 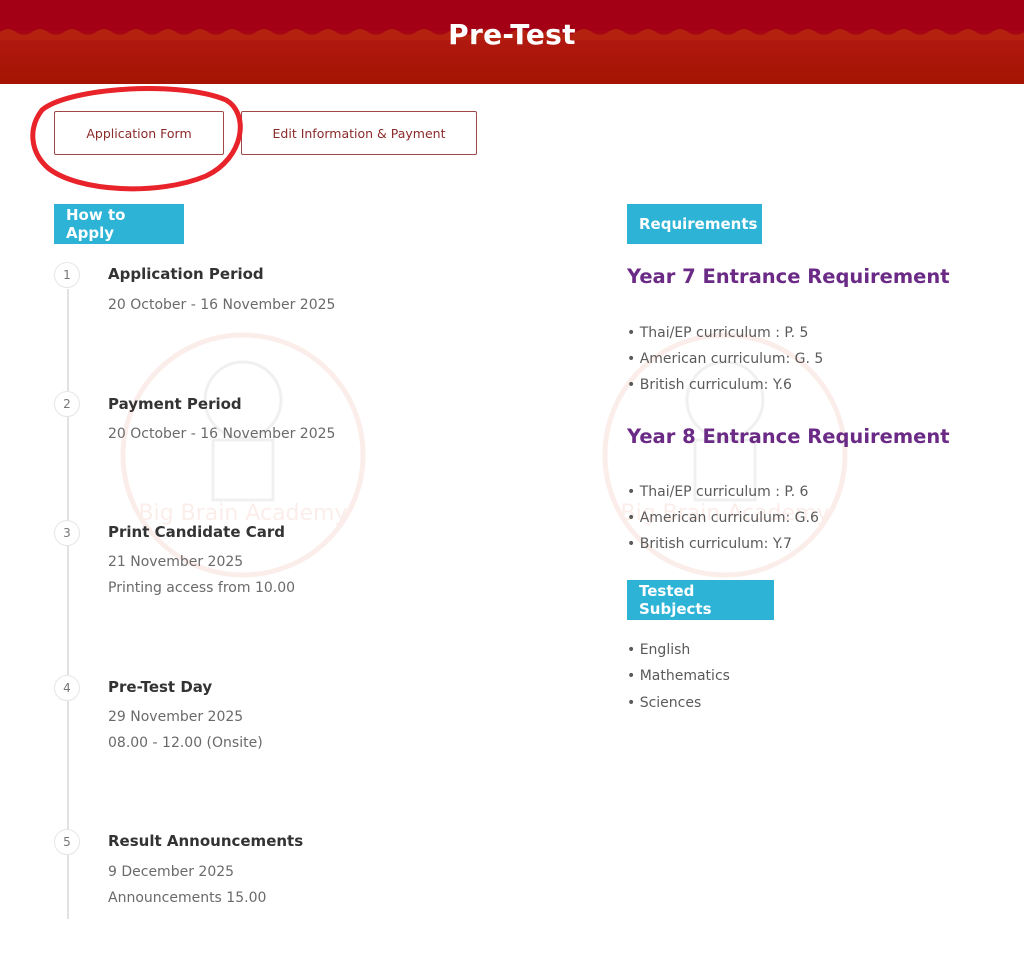 What do you see at coordinates (68, 604) in the screenshot?
I see `timeline-line` at bounding box center [68, 604].